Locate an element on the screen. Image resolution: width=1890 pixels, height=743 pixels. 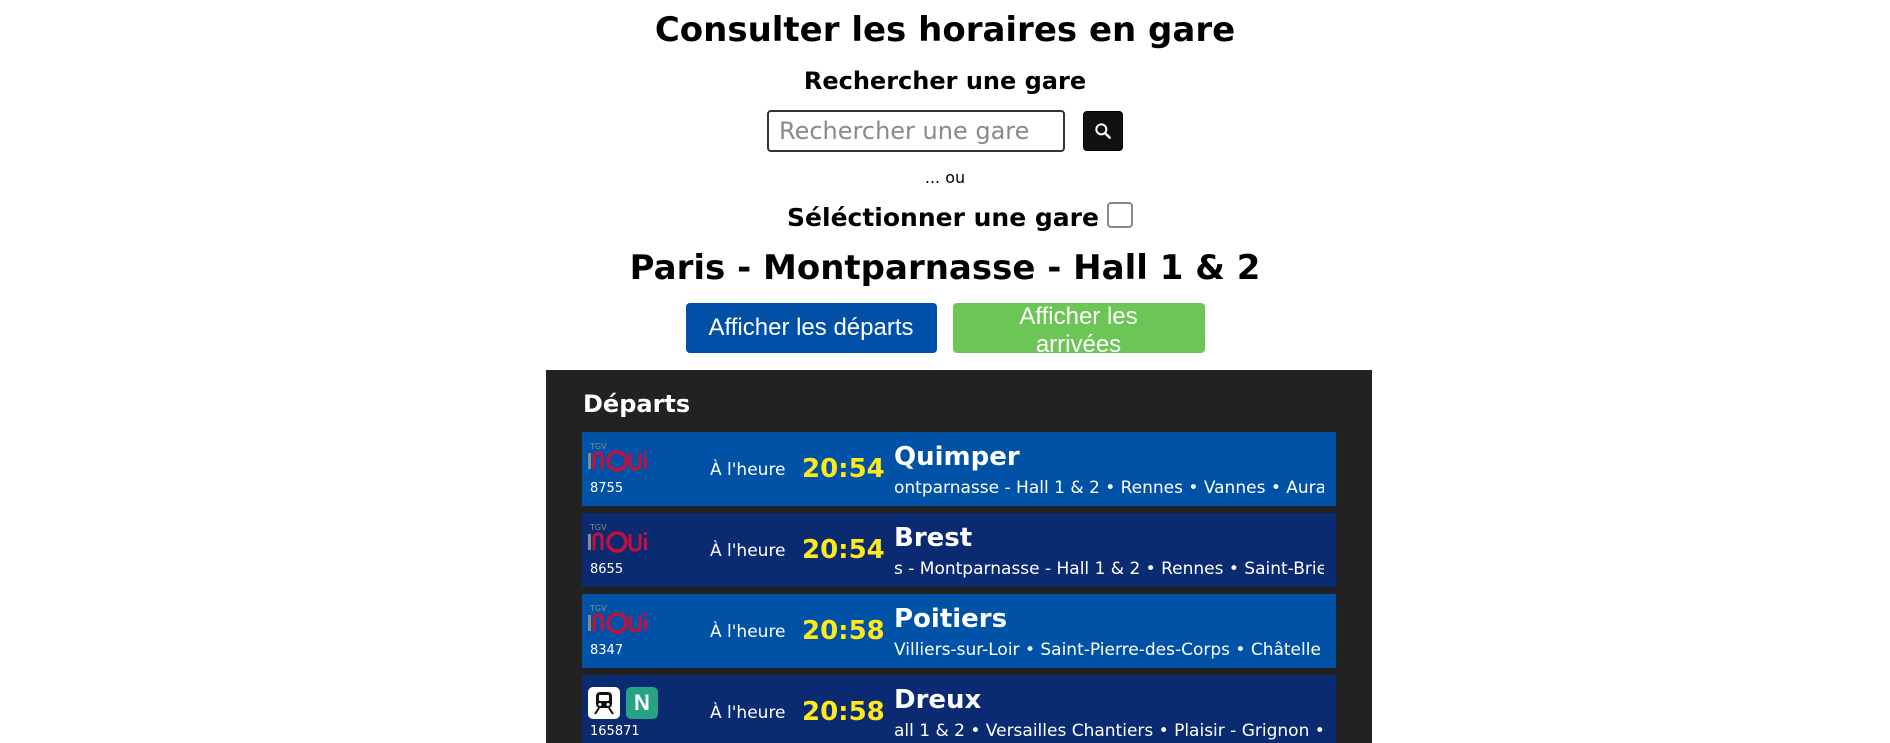
select-station-checkbox is located at coordinates (1119, 214).